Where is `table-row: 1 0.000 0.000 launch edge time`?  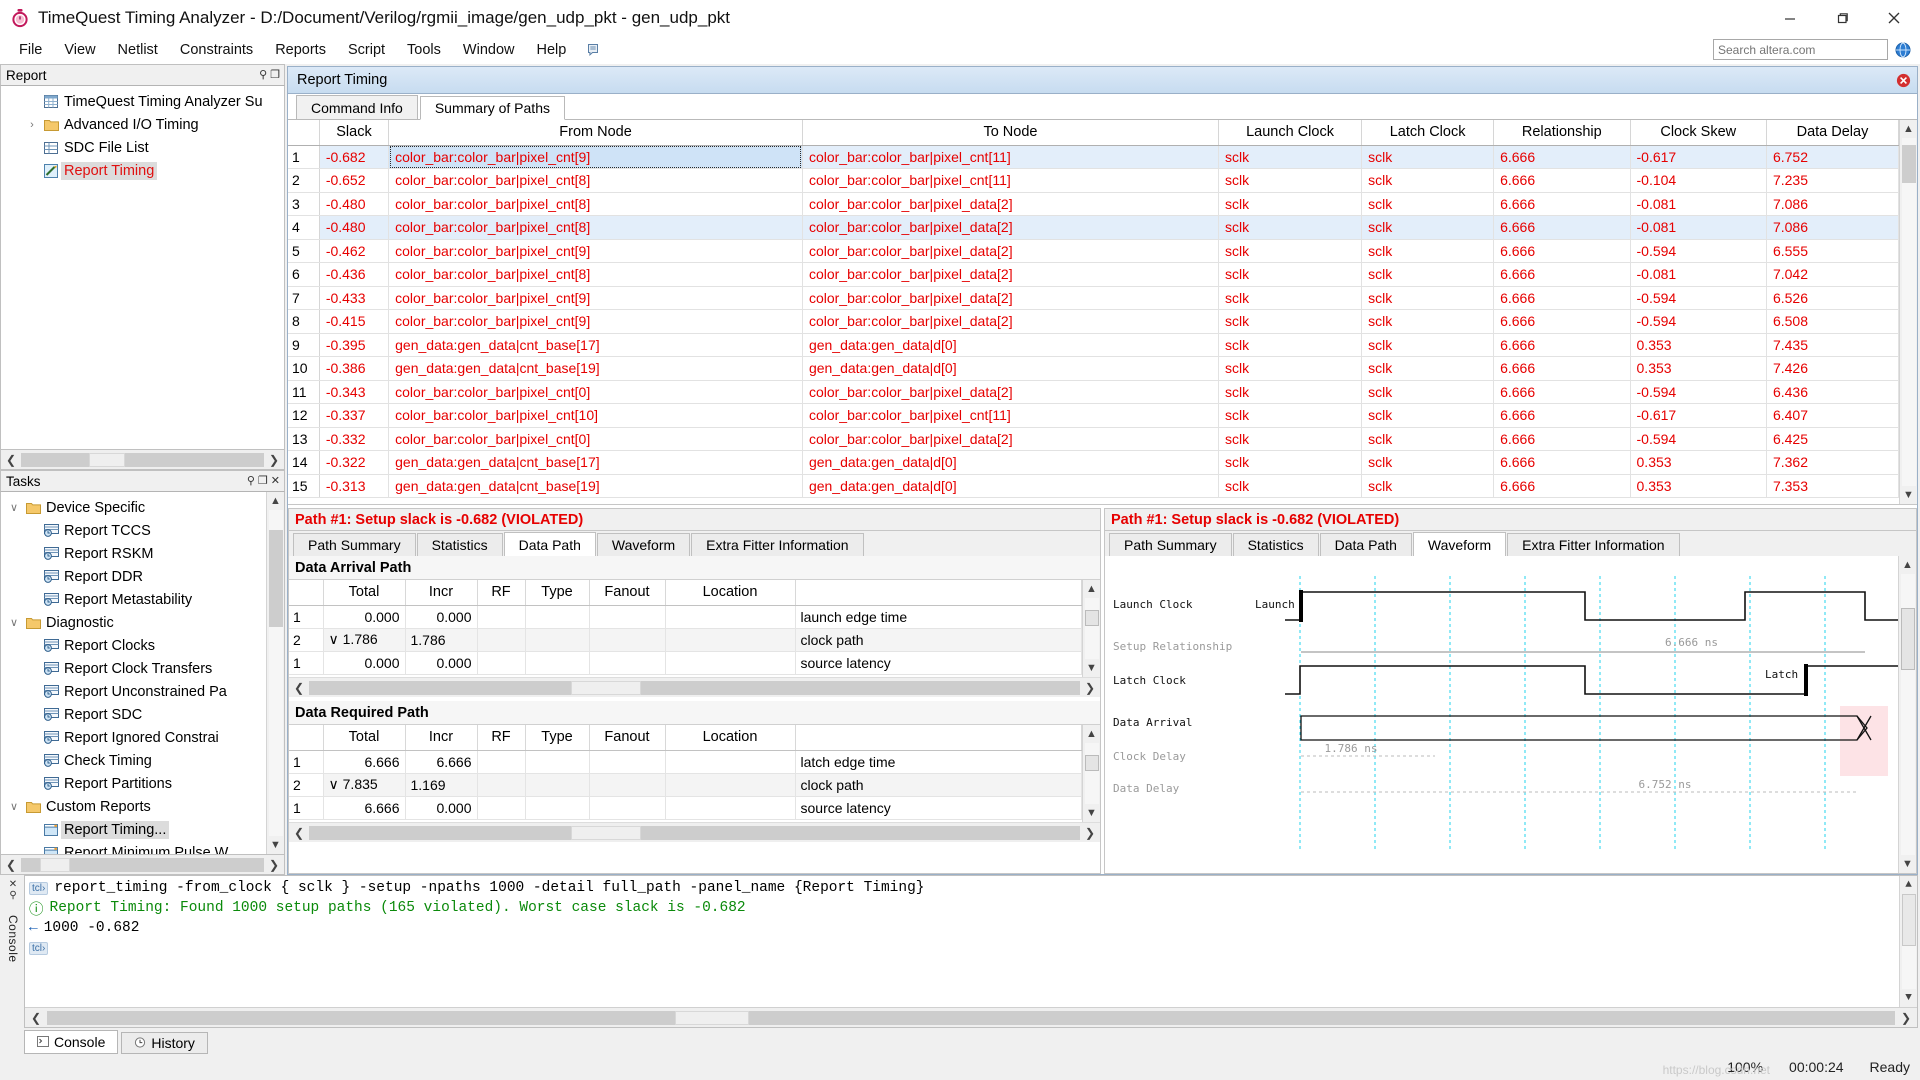 table-row: 1 0.000 0.000 launch edge time is located at coordinates (685, 617).